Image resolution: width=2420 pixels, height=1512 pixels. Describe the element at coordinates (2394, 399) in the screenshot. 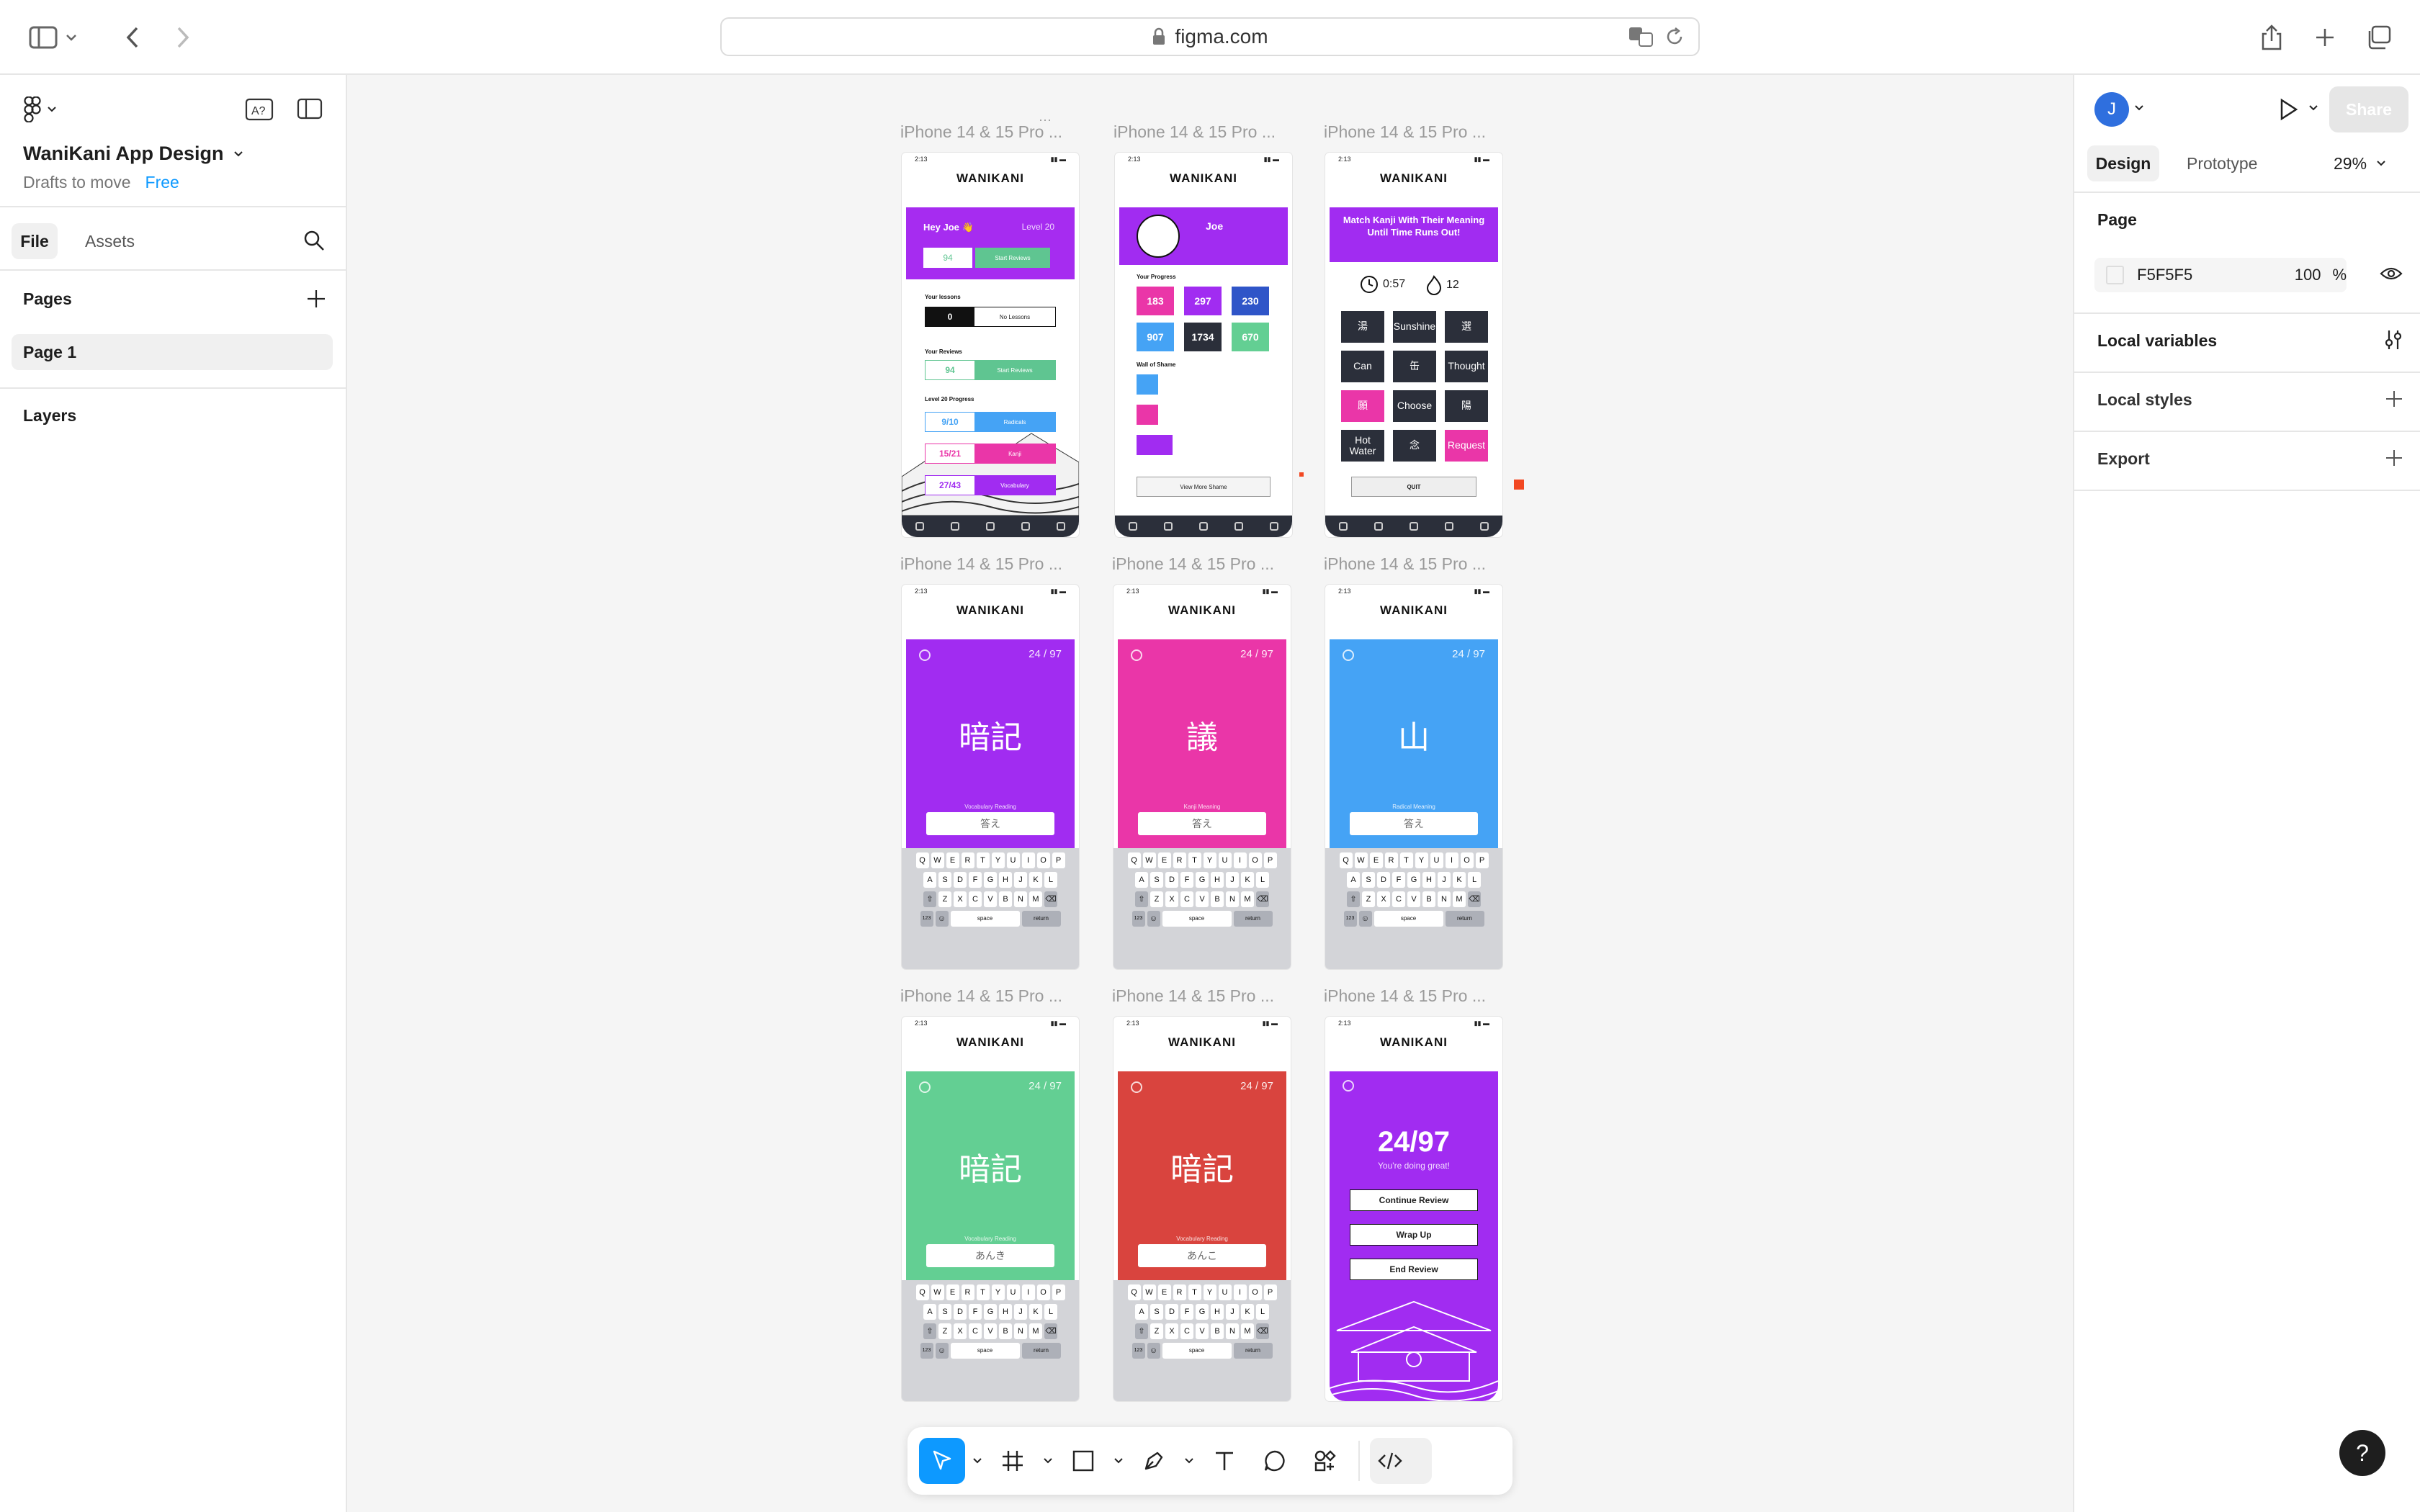

I see `add-style-icon` at that location.